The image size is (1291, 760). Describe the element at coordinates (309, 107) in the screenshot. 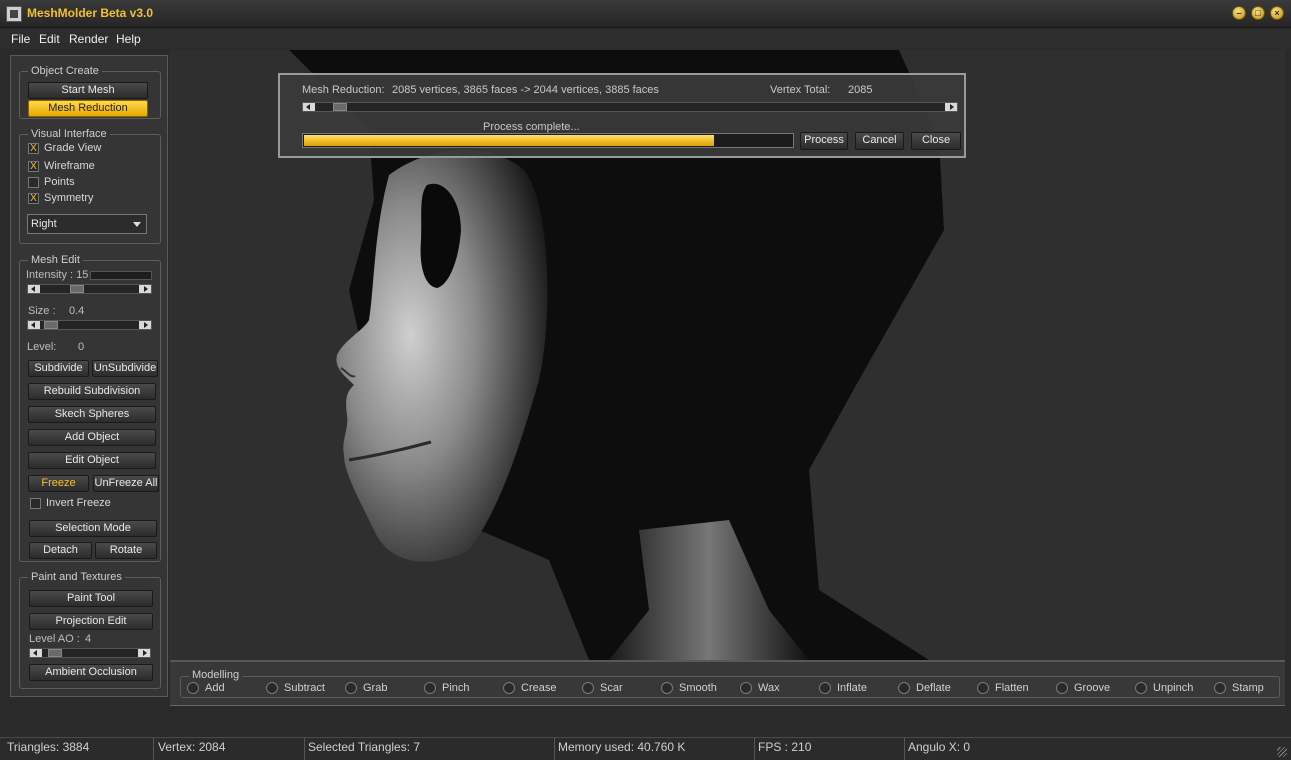

I see `slider-left-arrow-icon` at that location.